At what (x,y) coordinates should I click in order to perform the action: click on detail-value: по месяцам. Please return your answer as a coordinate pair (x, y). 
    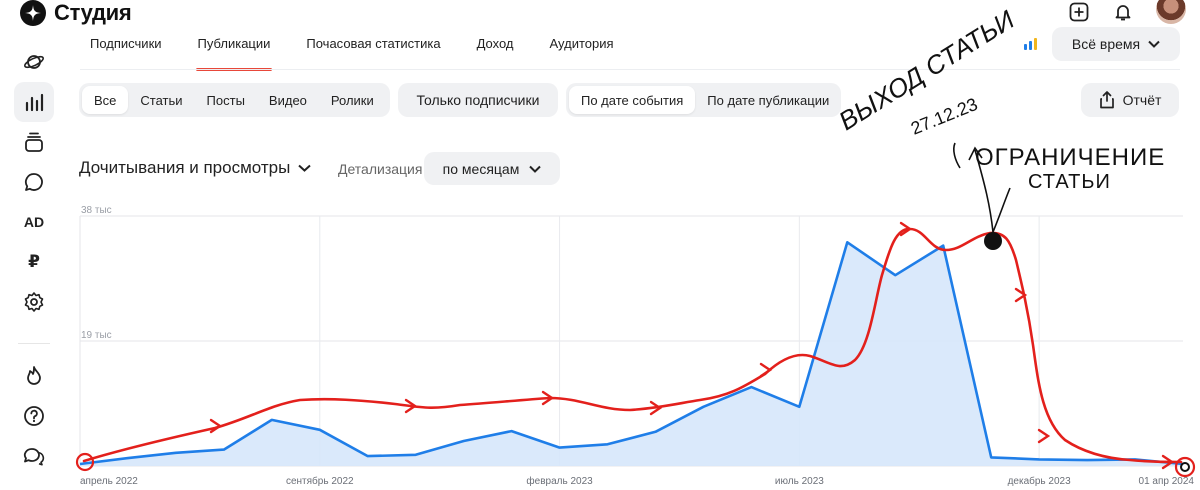
    Looking at the image, I should click on (481, 168).